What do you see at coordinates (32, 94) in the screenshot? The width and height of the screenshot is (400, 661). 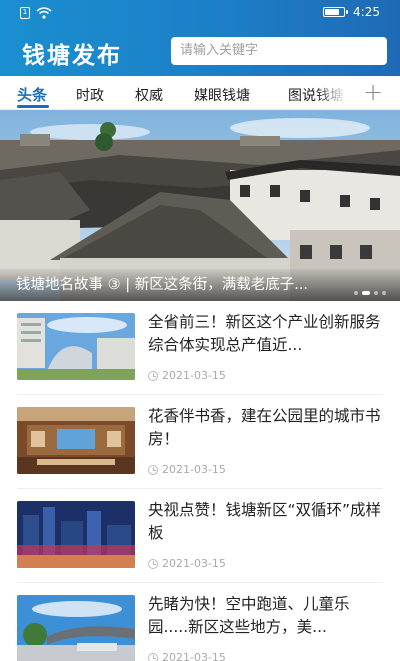 I see `tab-headlines: 头条` at bounding box center [32, 94].